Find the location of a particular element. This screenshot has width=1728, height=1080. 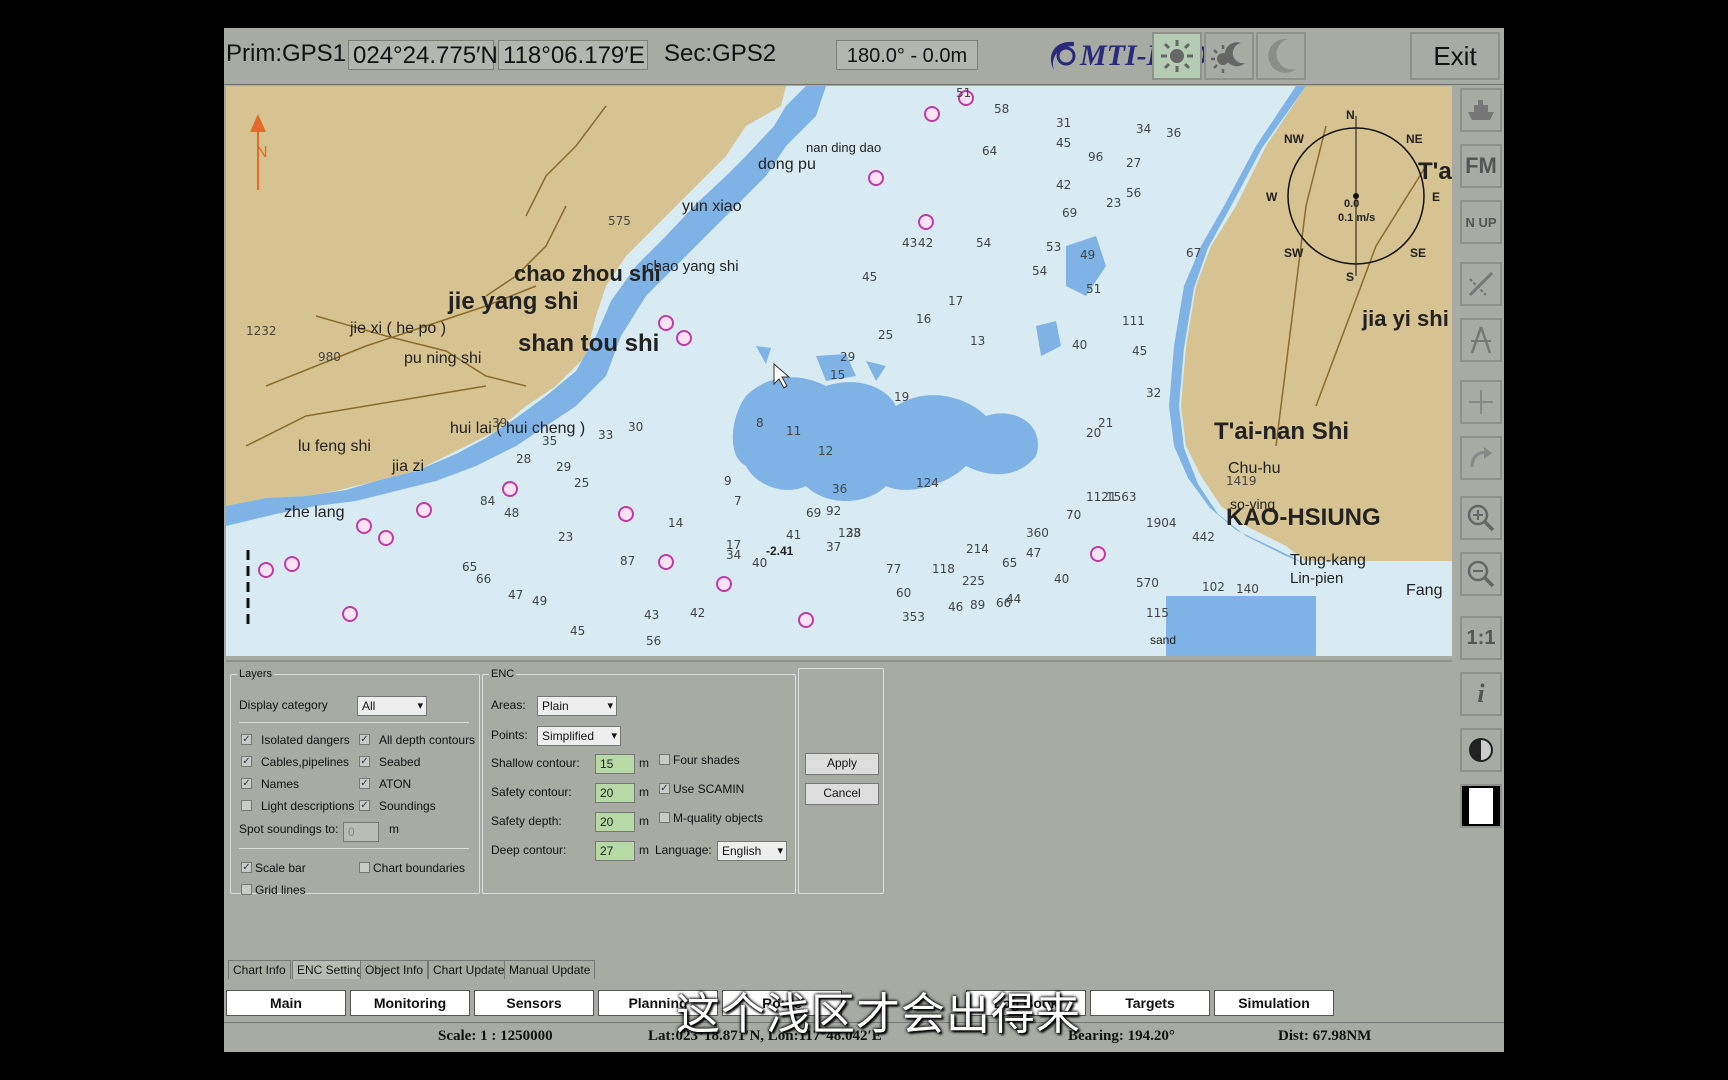

depth-sounding: 214 is located at coordinates (977, 549).